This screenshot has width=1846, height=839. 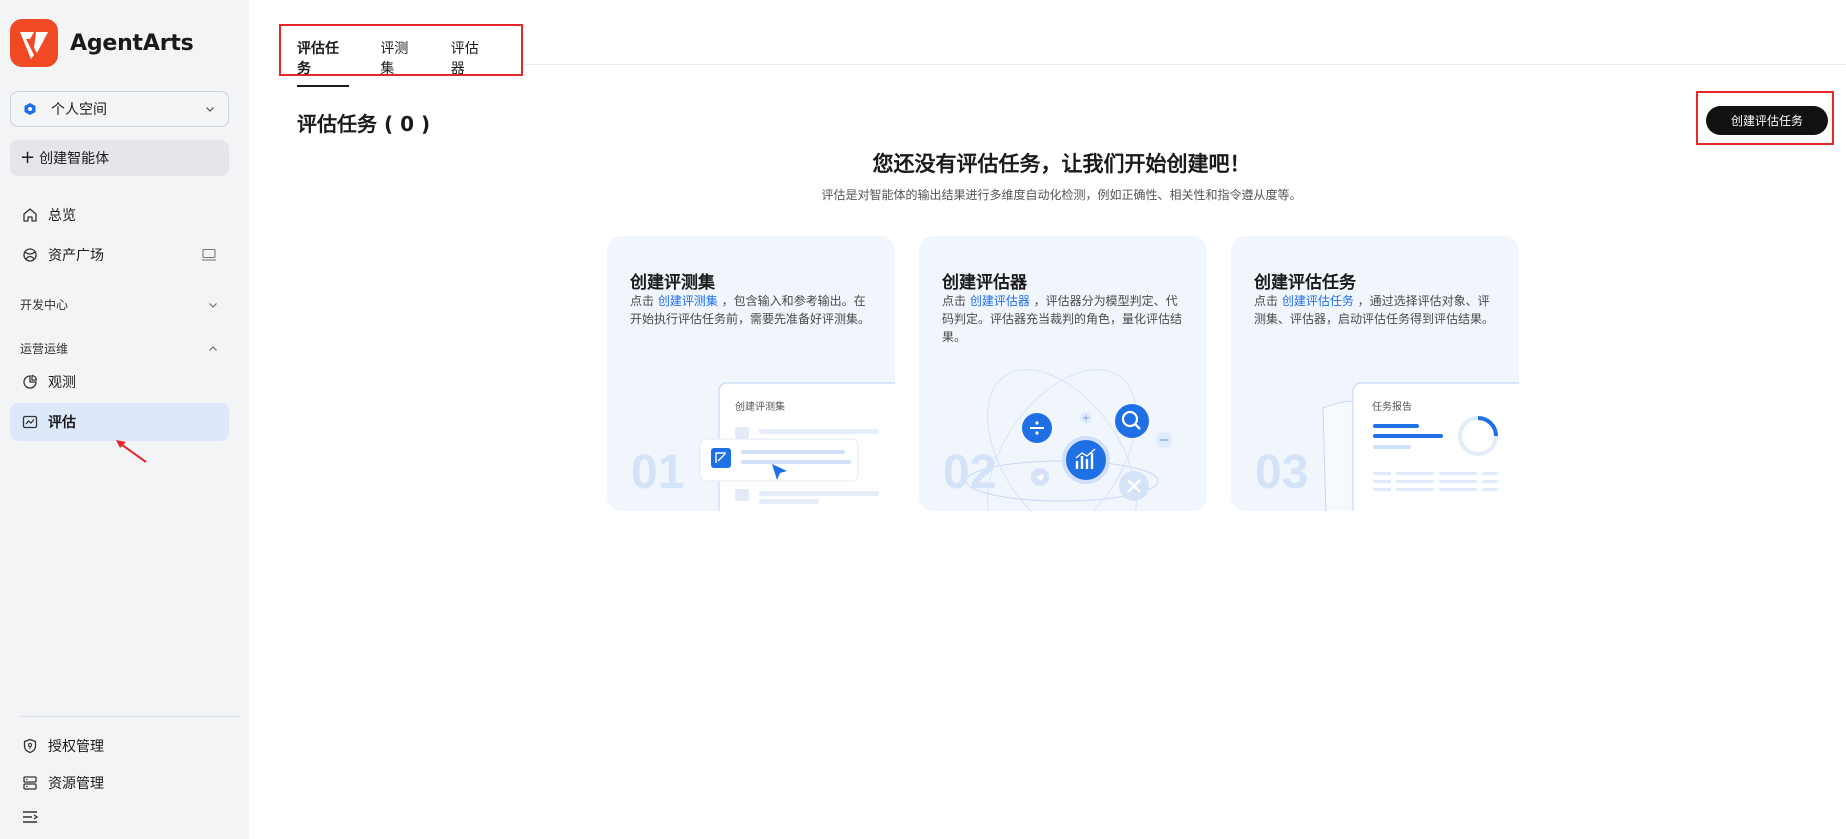 I want to click on create-evaluation-set-link: 创建评测集, so click(x=688, y=301).